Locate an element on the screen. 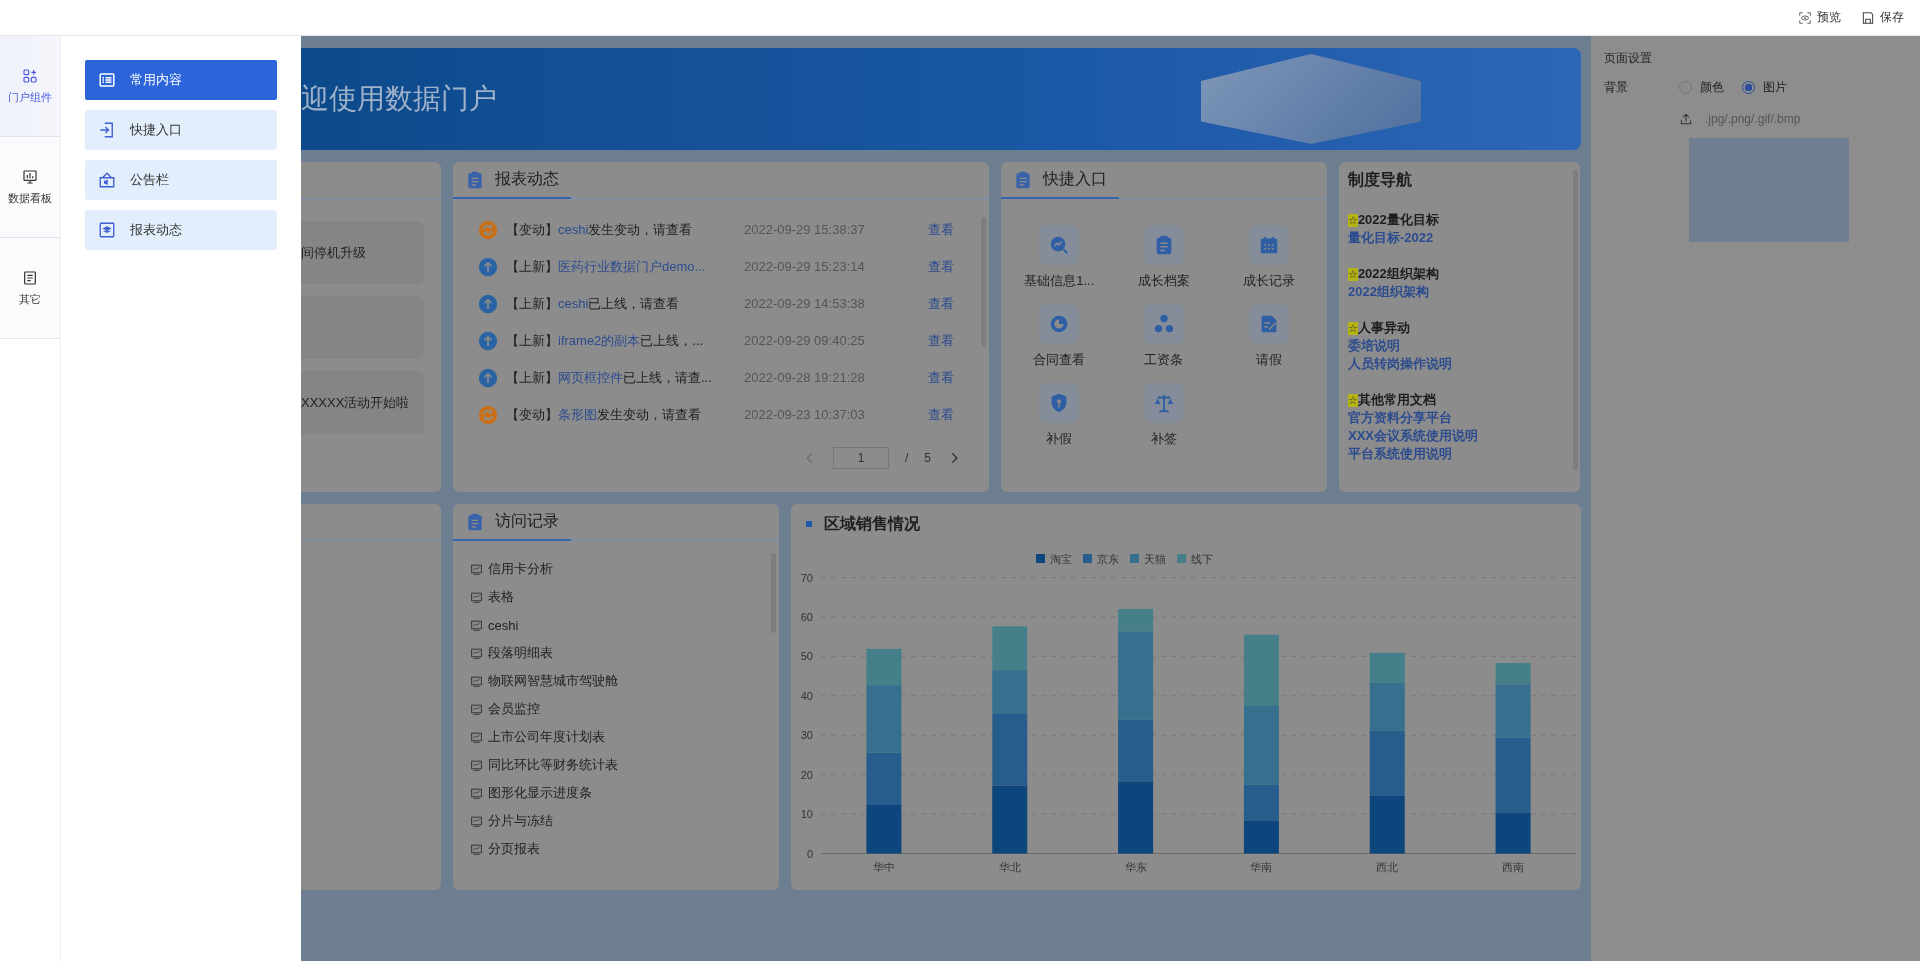 The image size is (1920, 961). document-link: 2022组织架构 is located at coordinates (1460, 292).